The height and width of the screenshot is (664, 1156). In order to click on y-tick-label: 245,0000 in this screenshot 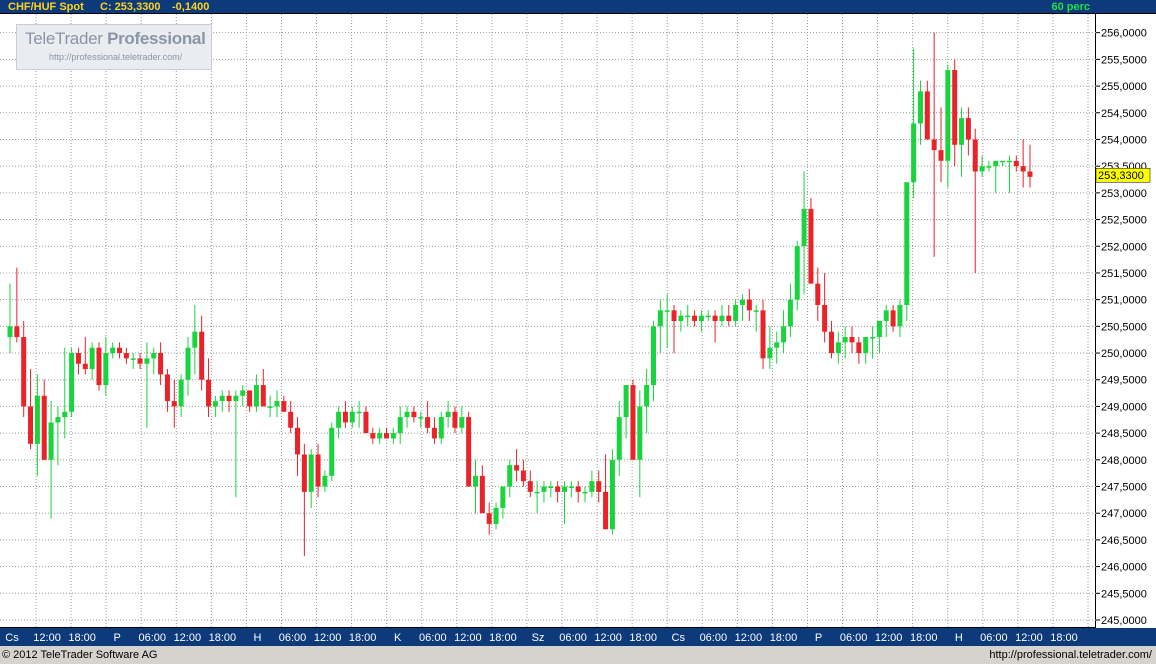, I will do `click(1124, 621)`.